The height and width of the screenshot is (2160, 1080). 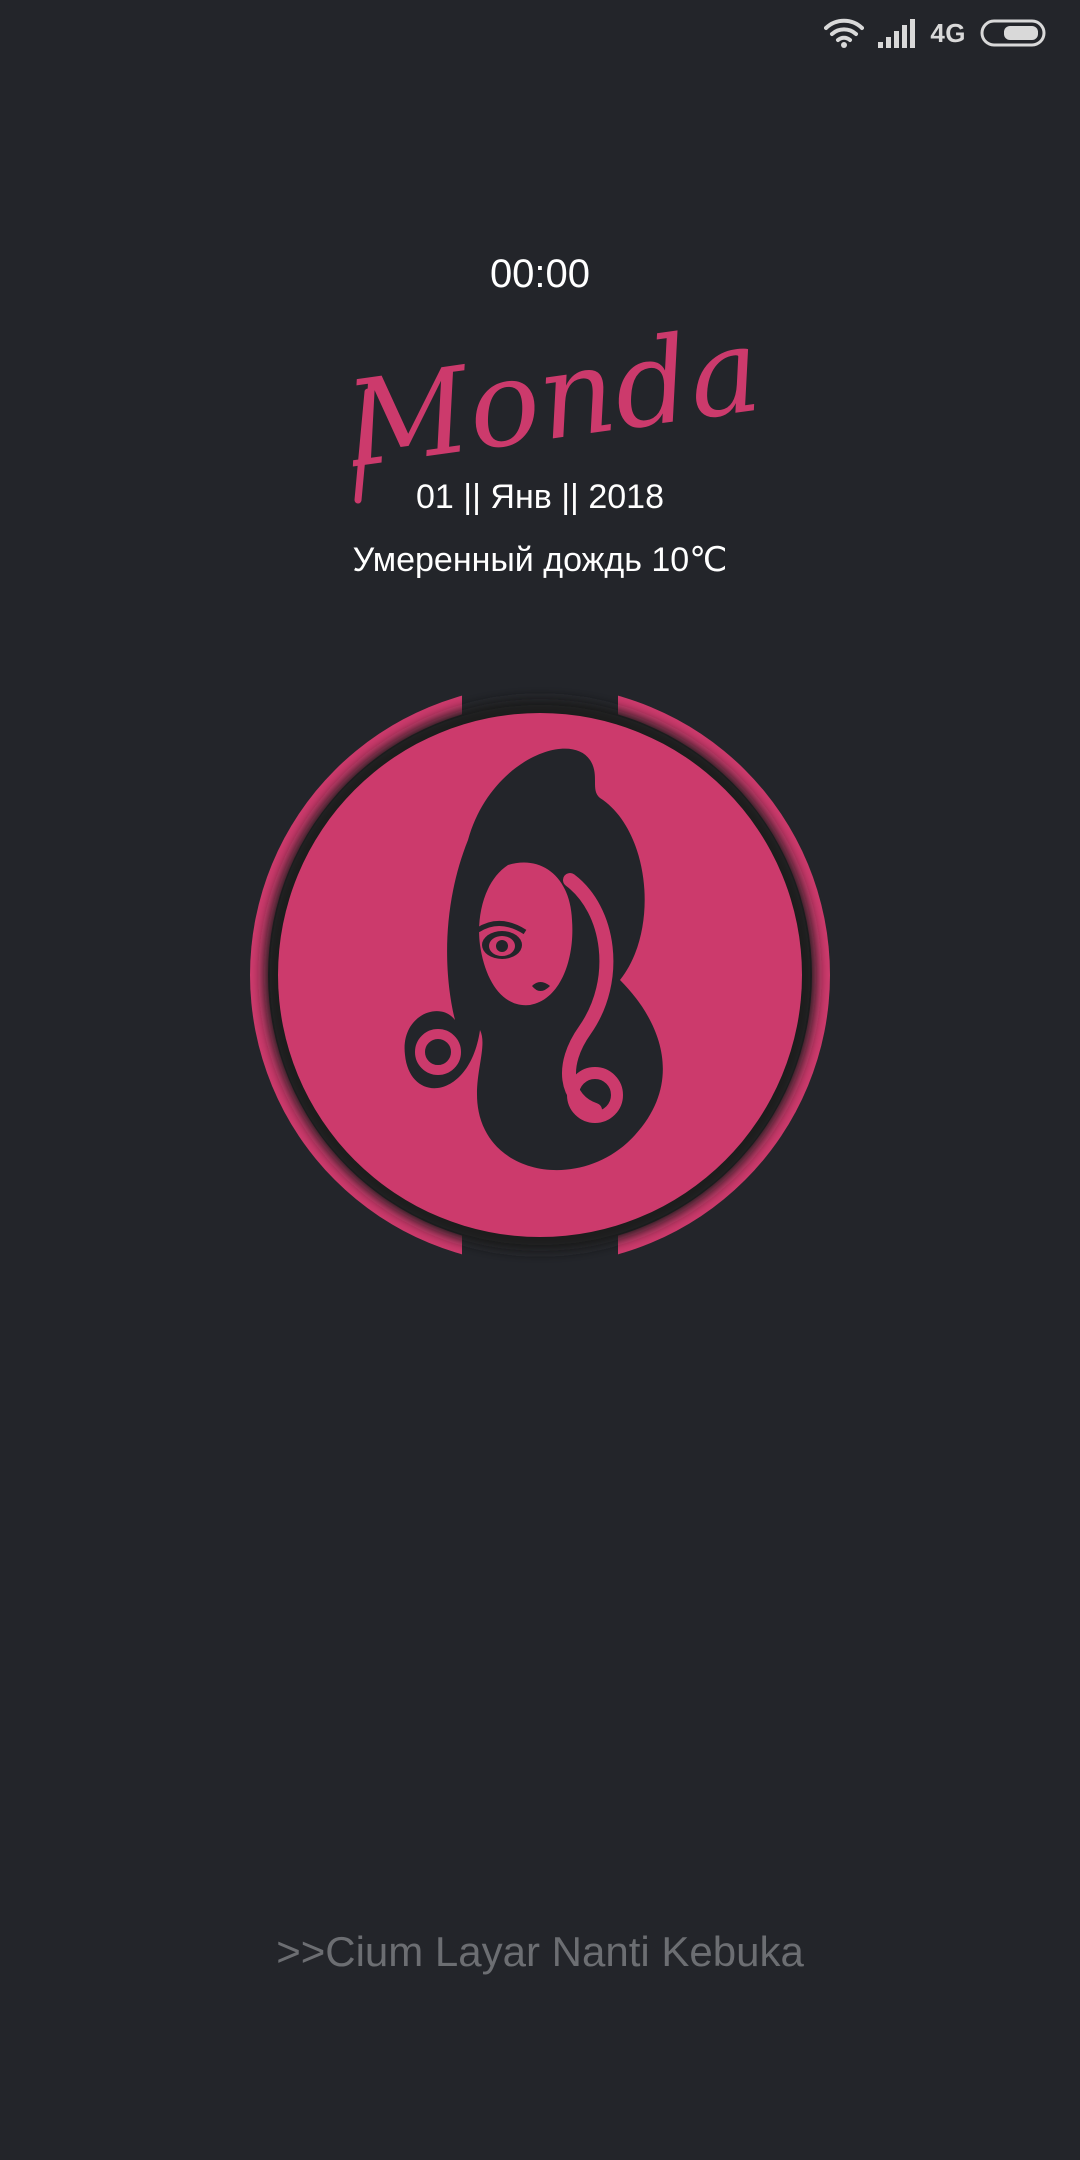 What do you see at coordinates (540, 497) in the screenshot?
I see `date-label: 01 || Янв || 2018` at bounding box center [540, 497].